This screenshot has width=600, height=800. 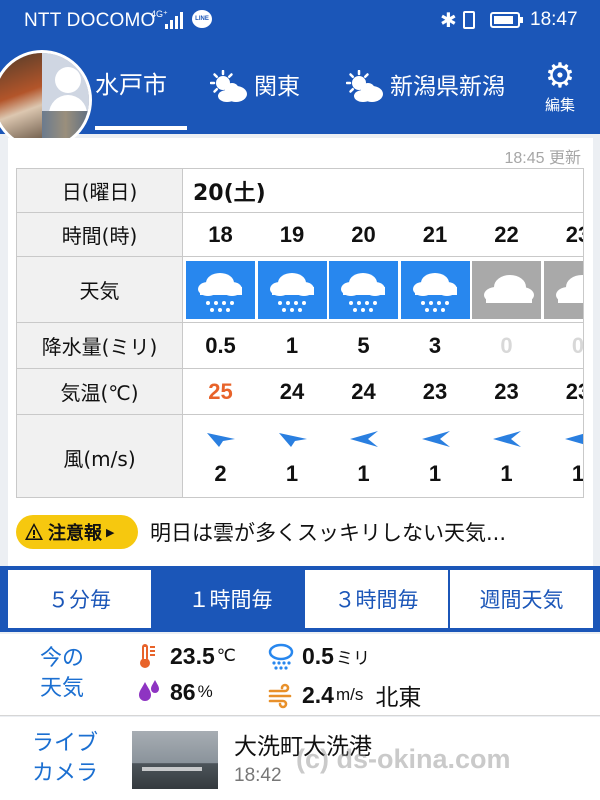 What do you see at coordinates (300, 392) in the screenshot?
I see `row-temp: 気温(℃) 25 24 24 23 23 23` at bounding box center [300, 392].